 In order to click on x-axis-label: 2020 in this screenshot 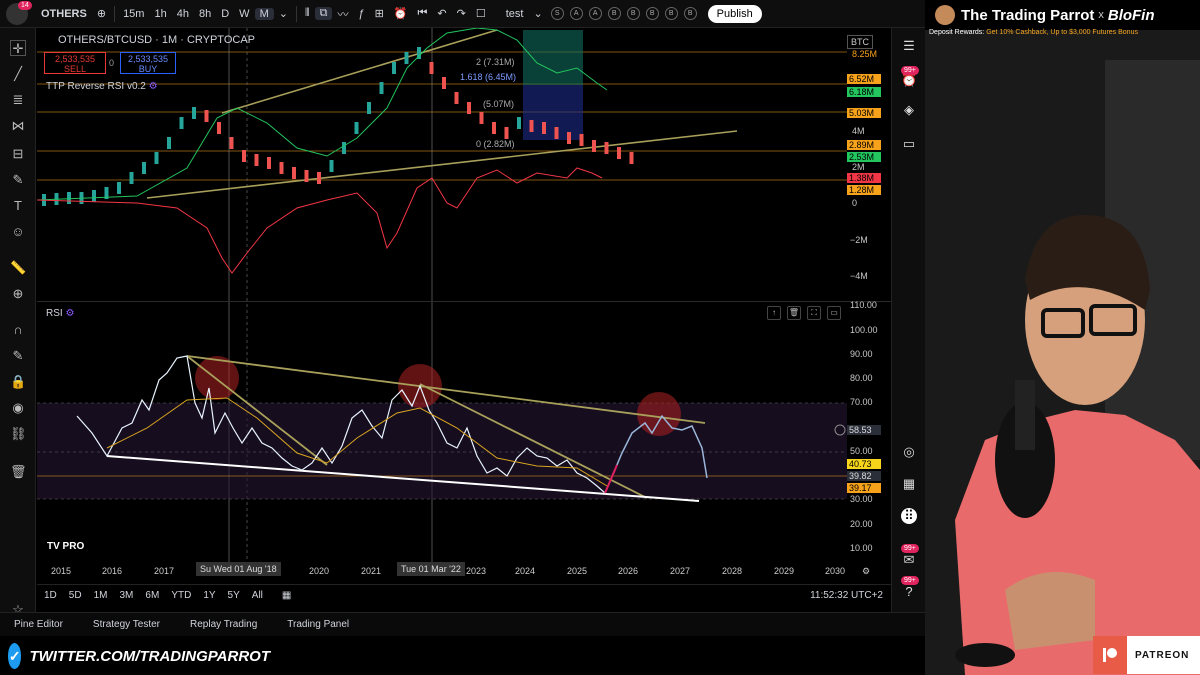, I will do `click(319, 571)`.